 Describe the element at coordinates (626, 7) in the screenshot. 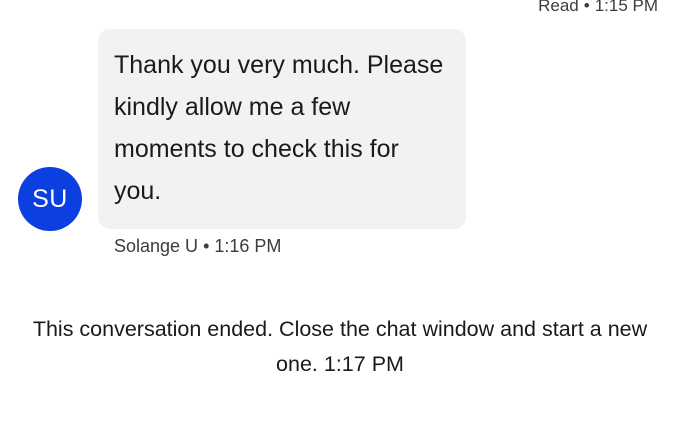

I see `previous-message-time: 1:15 PM` at that location.